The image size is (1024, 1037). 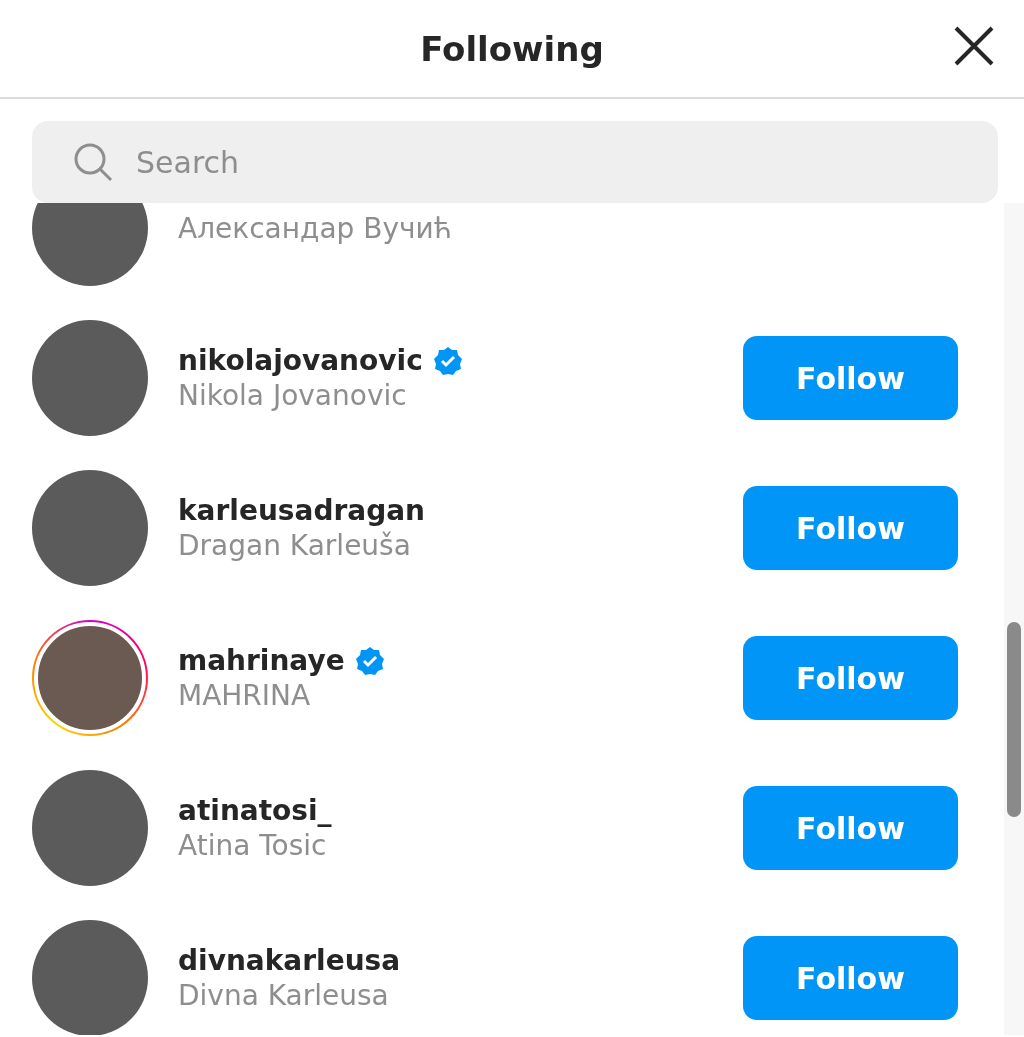 What do you see at coordinates (261, 660) in the screenshot?
I see `username: mahrinaye` at bounding box center [261, 660].